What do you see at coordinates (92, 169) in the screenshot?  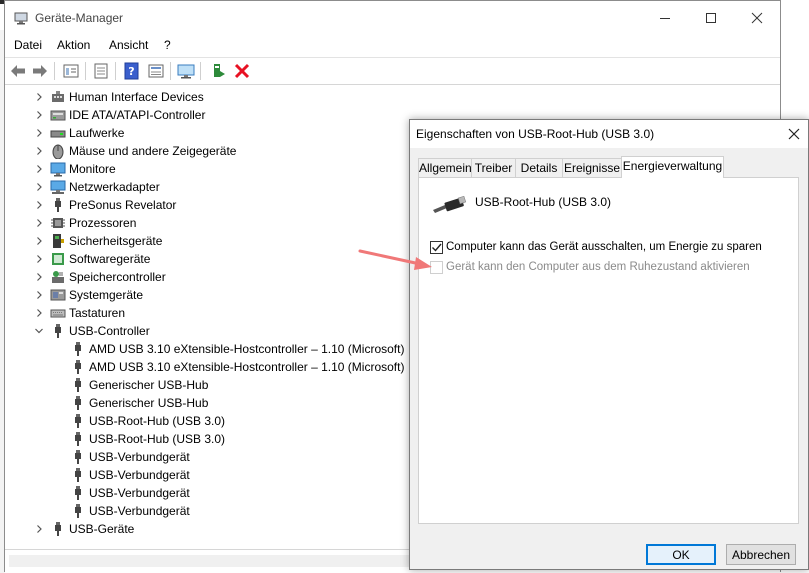 I see `tree-item-label: Monitore` at bounding box center [92, 169].